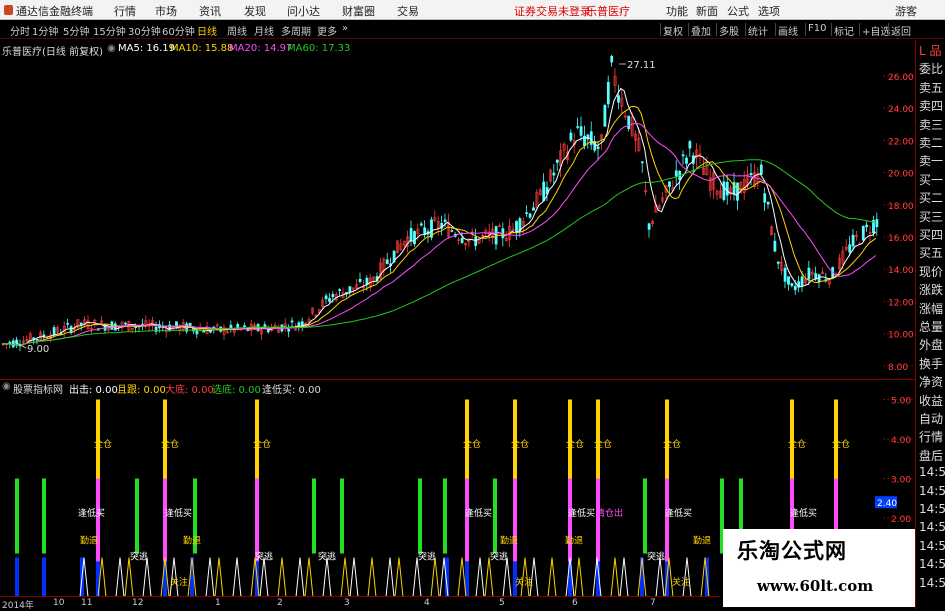  I want to click on period-tab-4: 30分钟, so click(144, 30).